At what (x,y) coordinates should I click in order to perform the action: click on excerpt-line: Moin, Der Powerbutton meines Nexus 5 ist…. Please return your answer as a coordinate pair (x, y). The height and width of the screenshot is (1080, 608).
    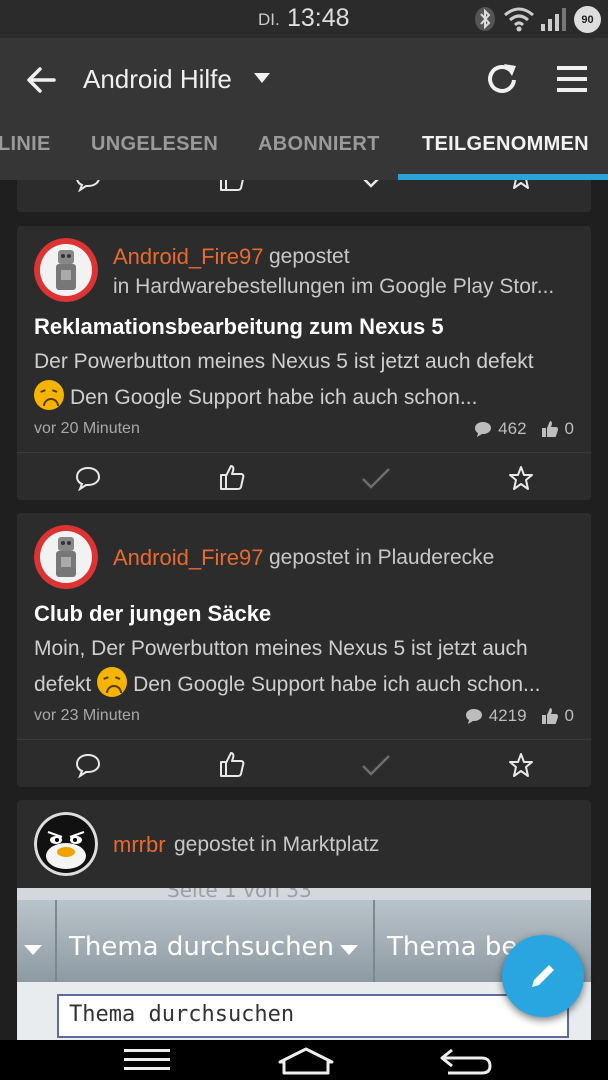
    Looking at the image, I should click on (281, 648).